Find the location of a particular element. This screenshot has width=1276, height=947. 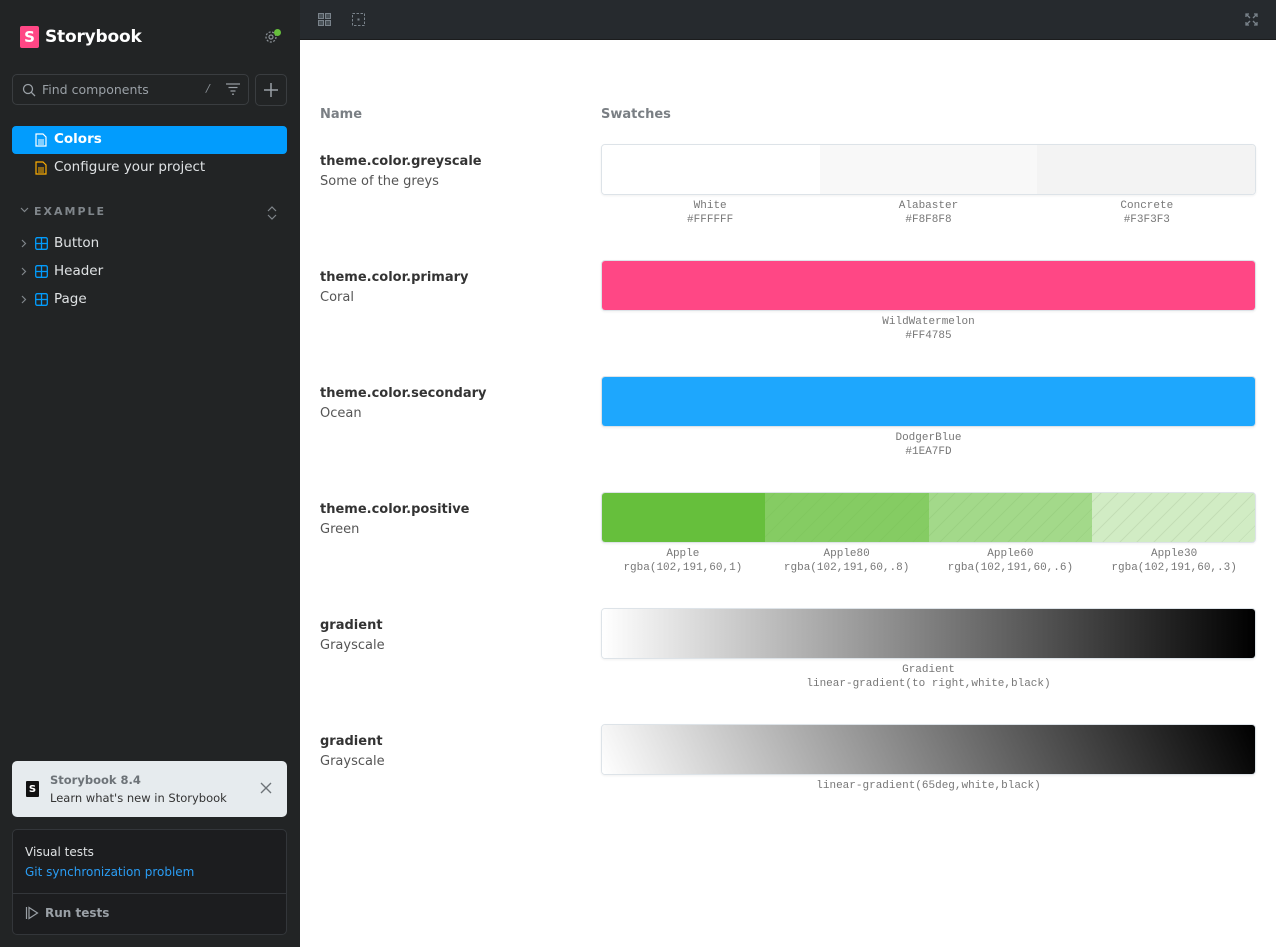

swatch-name: WildWatermelon is located at coordinates (928, 322).